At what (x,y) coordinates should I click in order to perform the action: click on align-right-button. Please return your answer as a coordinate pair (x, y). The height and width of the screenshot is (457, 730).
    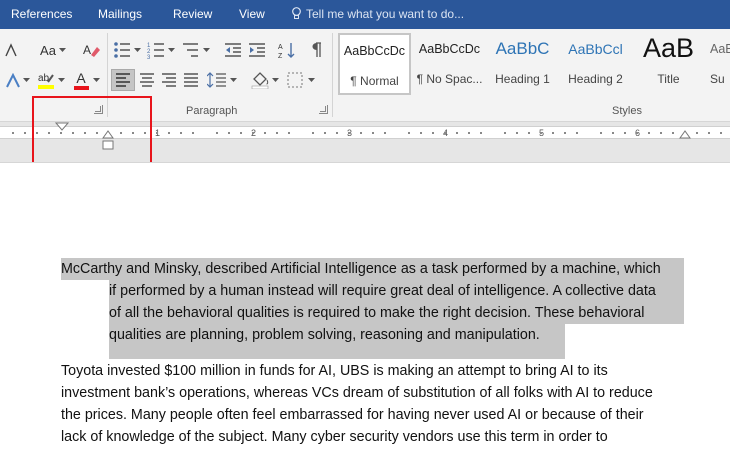
    Looking at the image, I should click on (169, 80).